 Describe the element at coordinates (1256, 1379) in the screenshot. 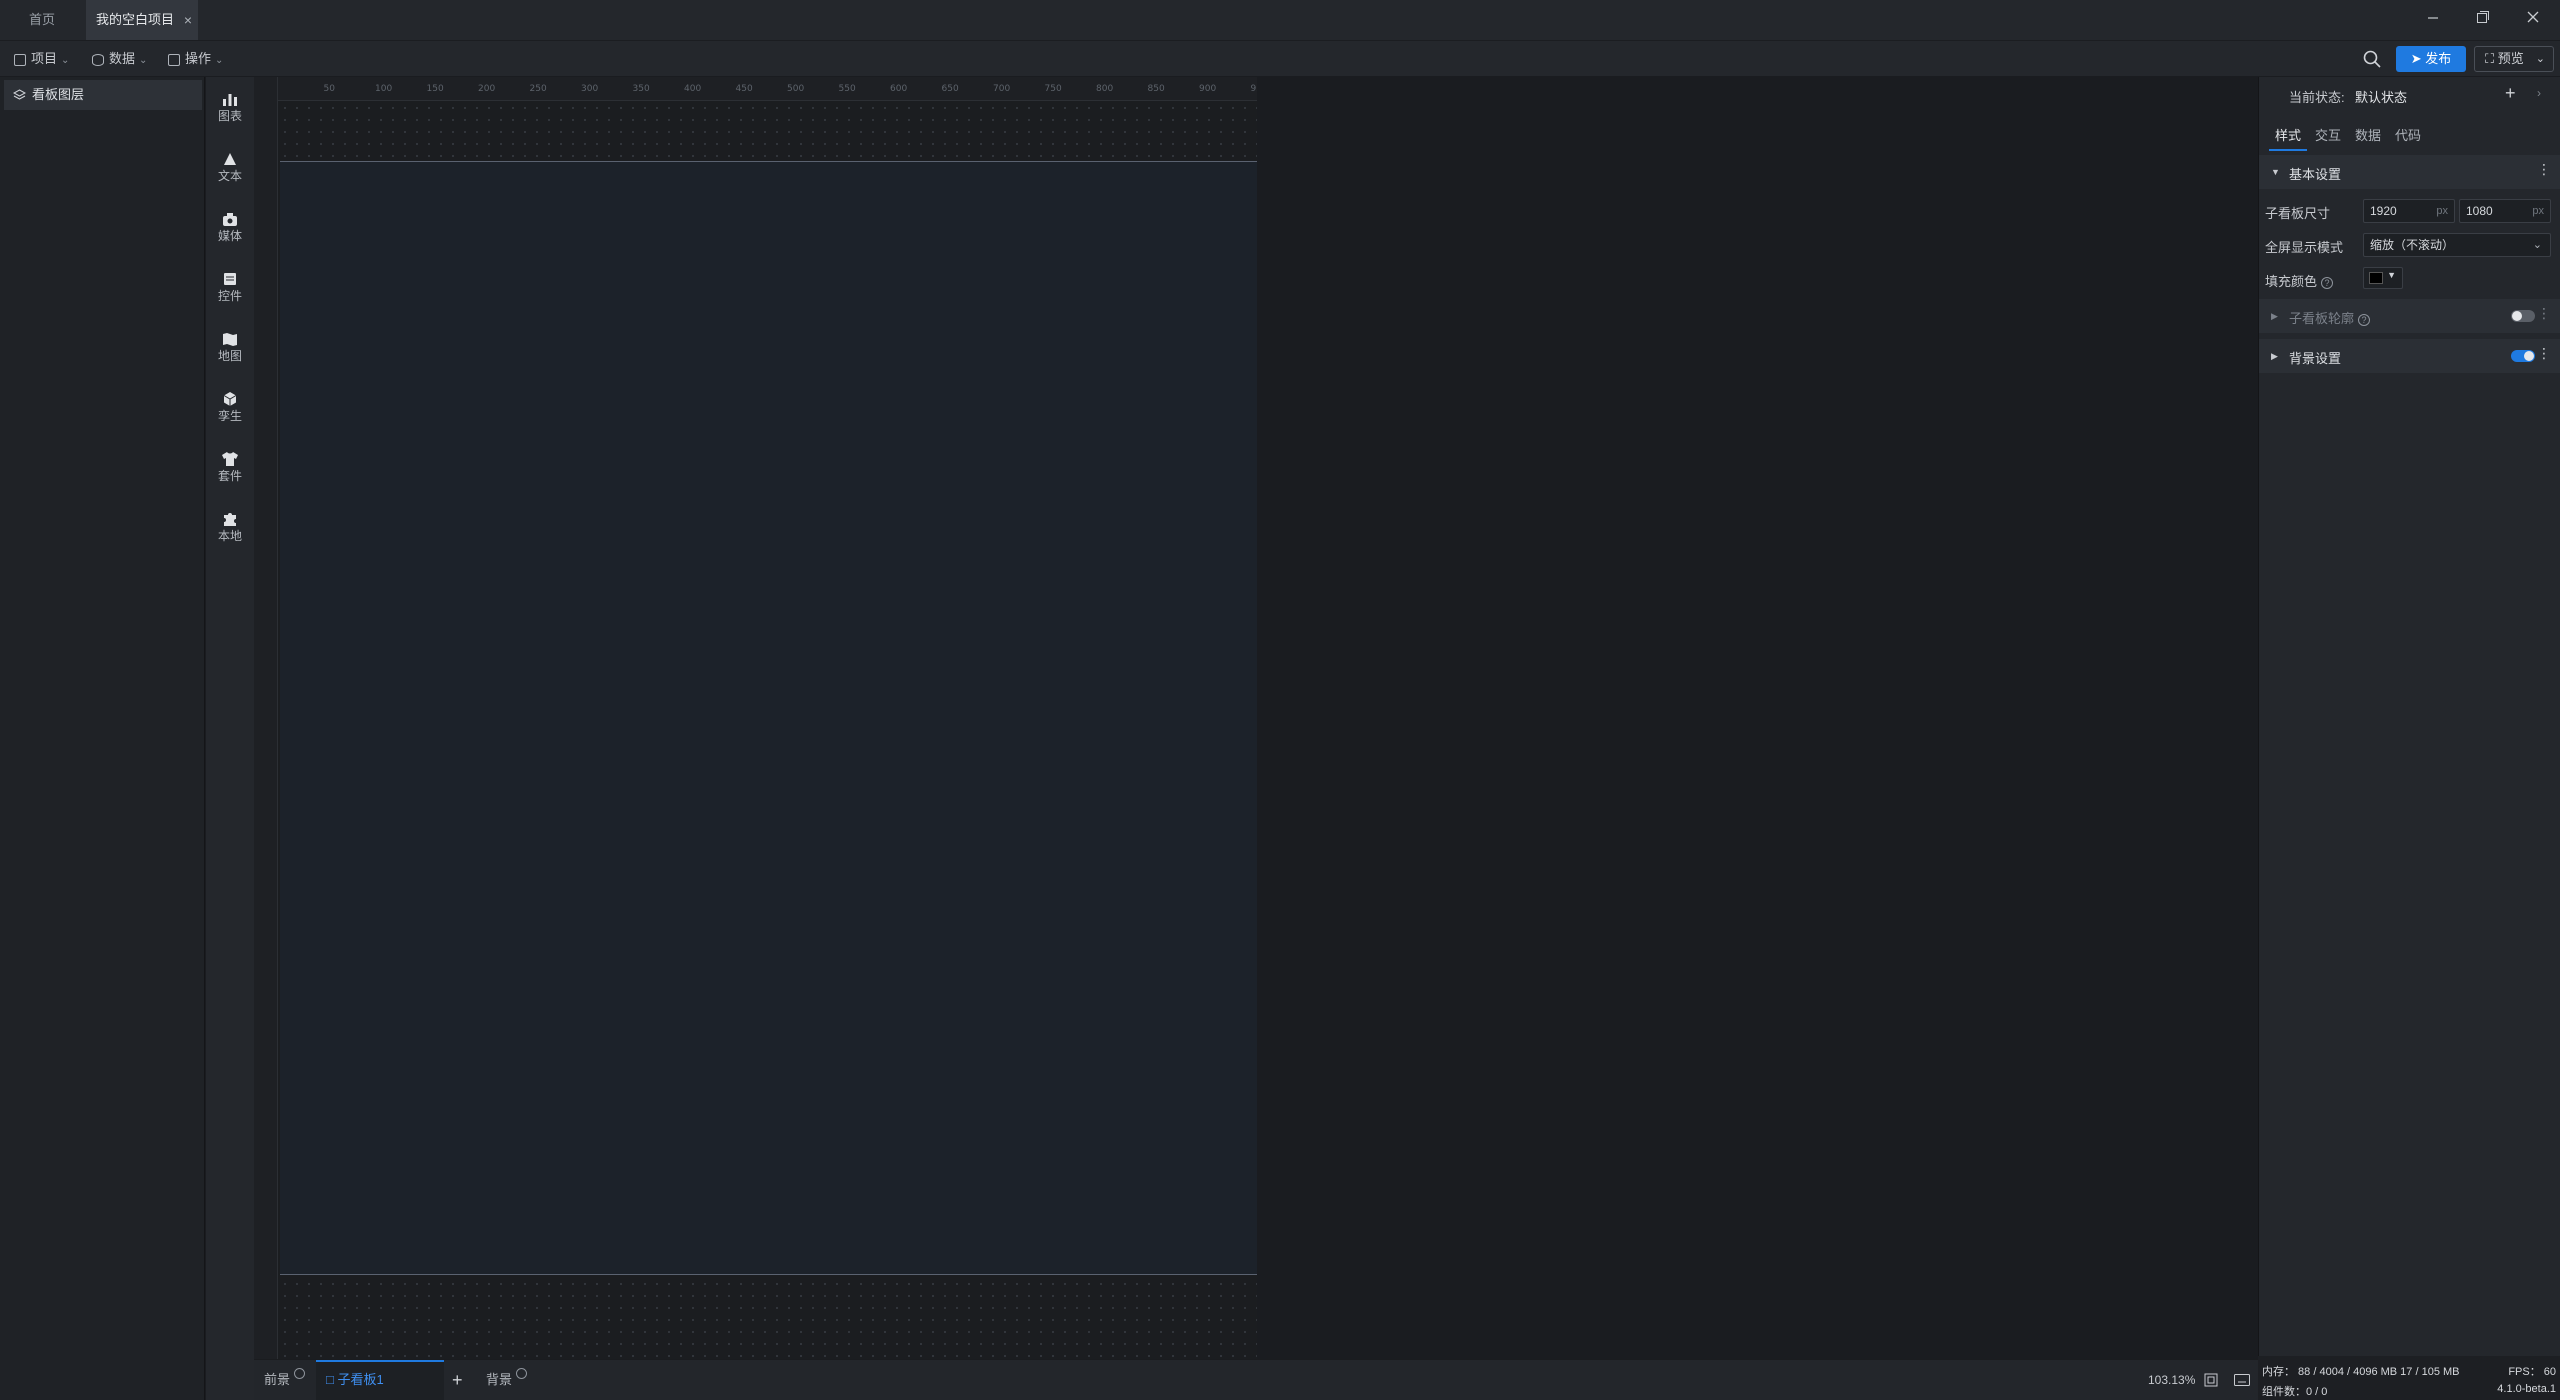

I see `board-tabs-bar: 前景 □ 子看板1 + 背景 103.13%` at that location.